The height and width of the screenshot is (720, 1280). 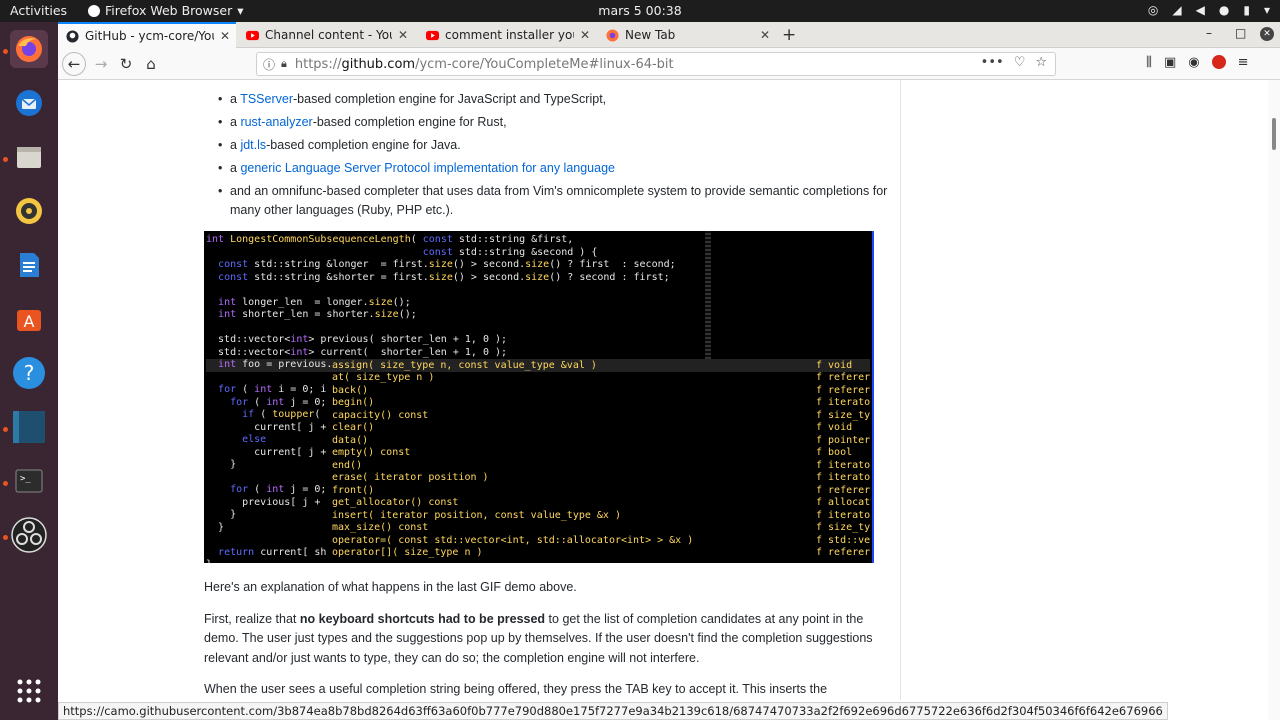 What do you see at coordinates (1224, 10) in the screenshot?
I see `microphone-icon: ●` at bounding box center [1224, 10].